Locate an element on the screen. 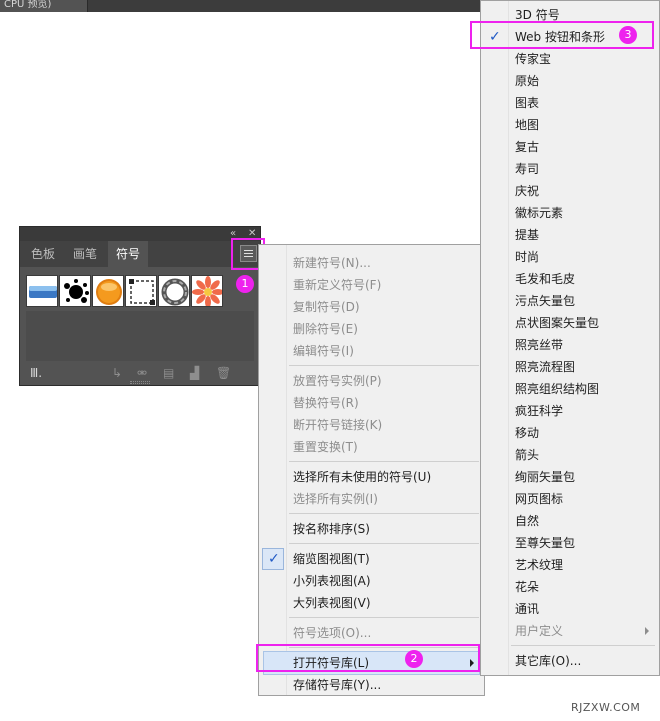 This screenshot has width=660, height=721. document-tab: CPU 预览) is located at coordinates (44, 6).